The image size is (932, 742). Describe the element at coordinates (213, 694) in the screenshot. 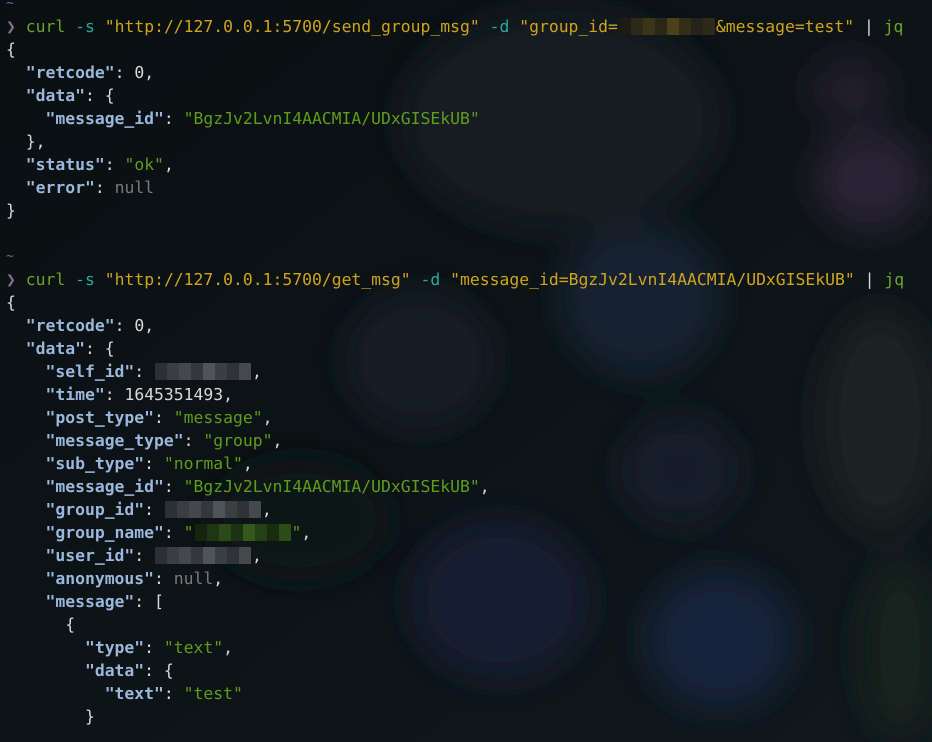

I see `json-string: "test"` at that location.